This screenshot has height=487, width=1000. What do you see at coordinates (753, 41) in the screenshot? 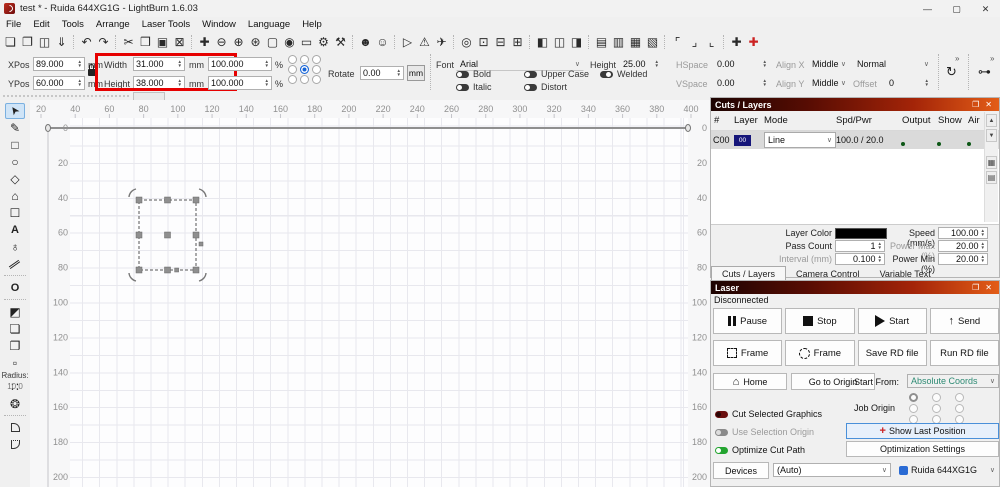
I see `move-laser-to-position-icon: ✚` at bounding box center [753, 41].